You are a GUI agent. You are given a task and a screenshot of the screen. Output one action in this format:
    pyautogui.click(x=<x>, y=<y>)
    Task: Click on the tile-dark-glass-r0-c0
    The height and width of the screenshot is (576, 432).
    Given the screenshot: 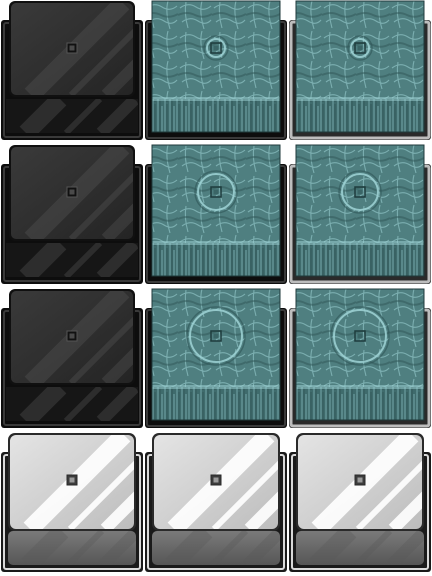 What is the action you would take?
    pyautogui.click(x=72, y=72)
    